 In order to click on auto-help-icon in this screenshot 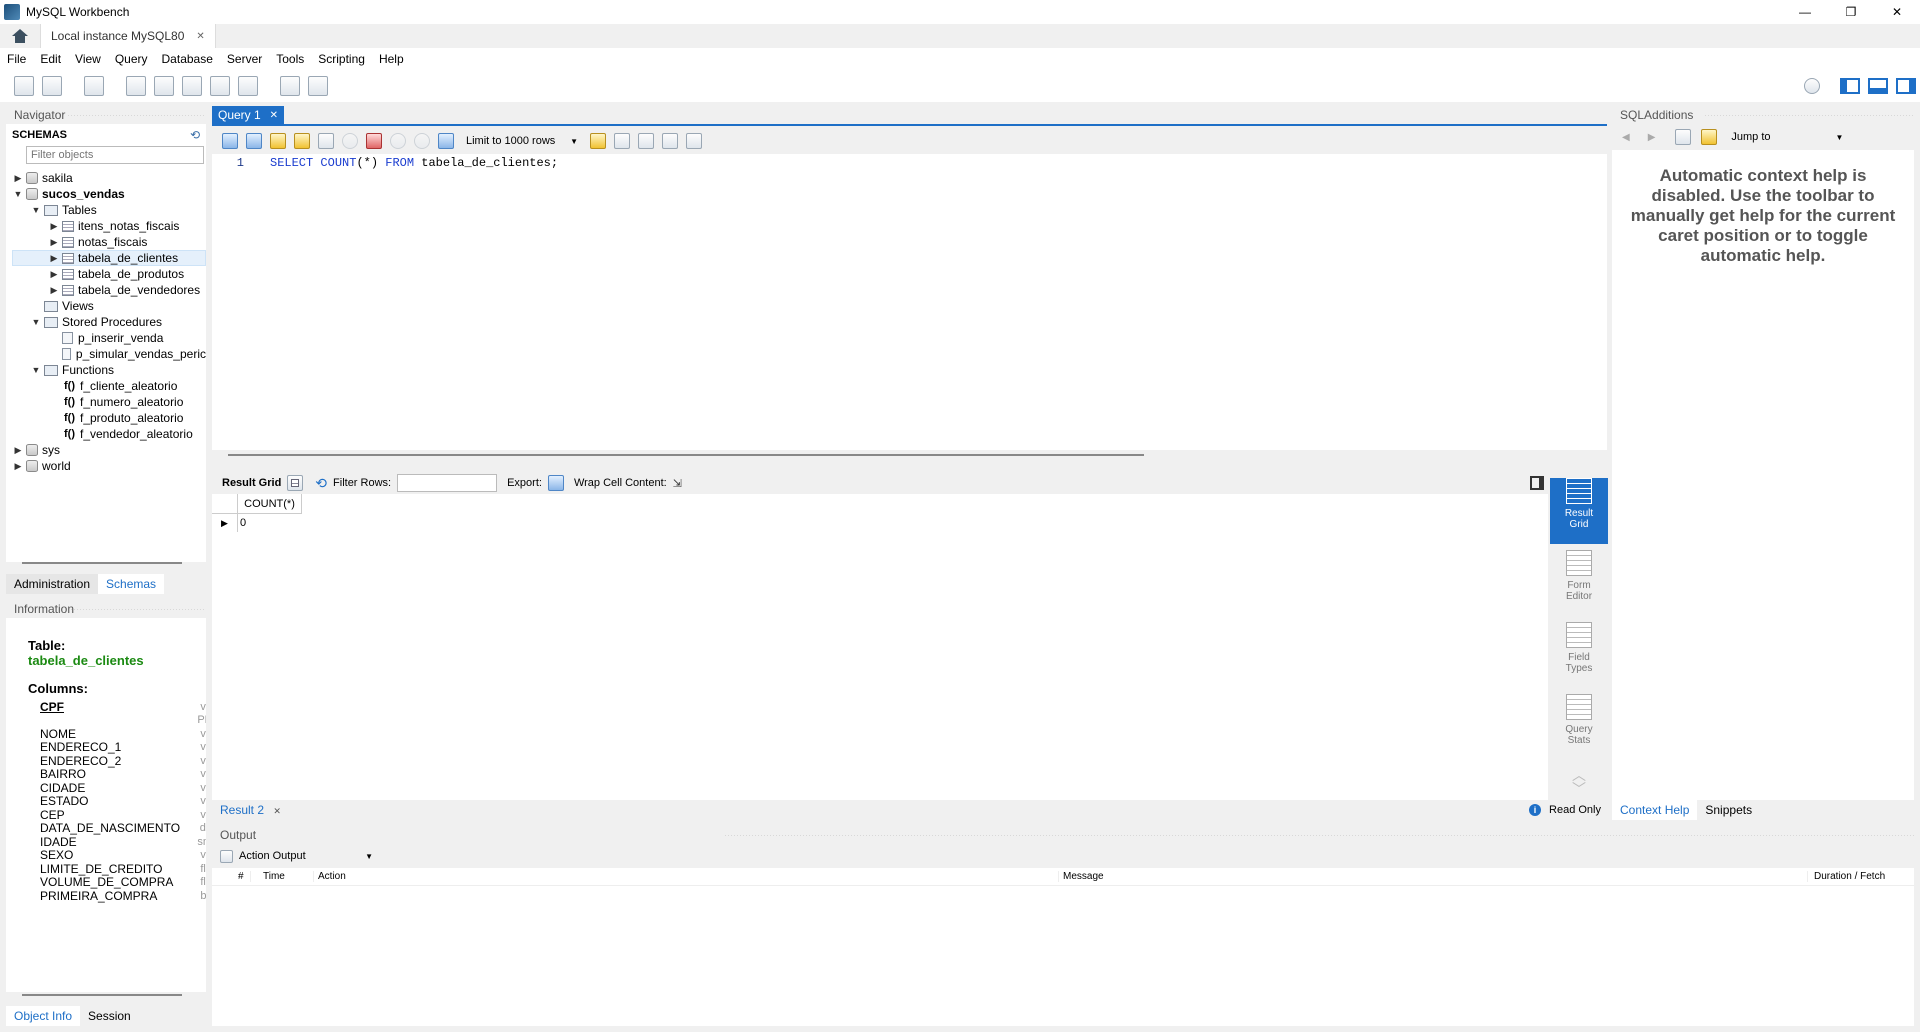, I will do `click(1709, 137)`.